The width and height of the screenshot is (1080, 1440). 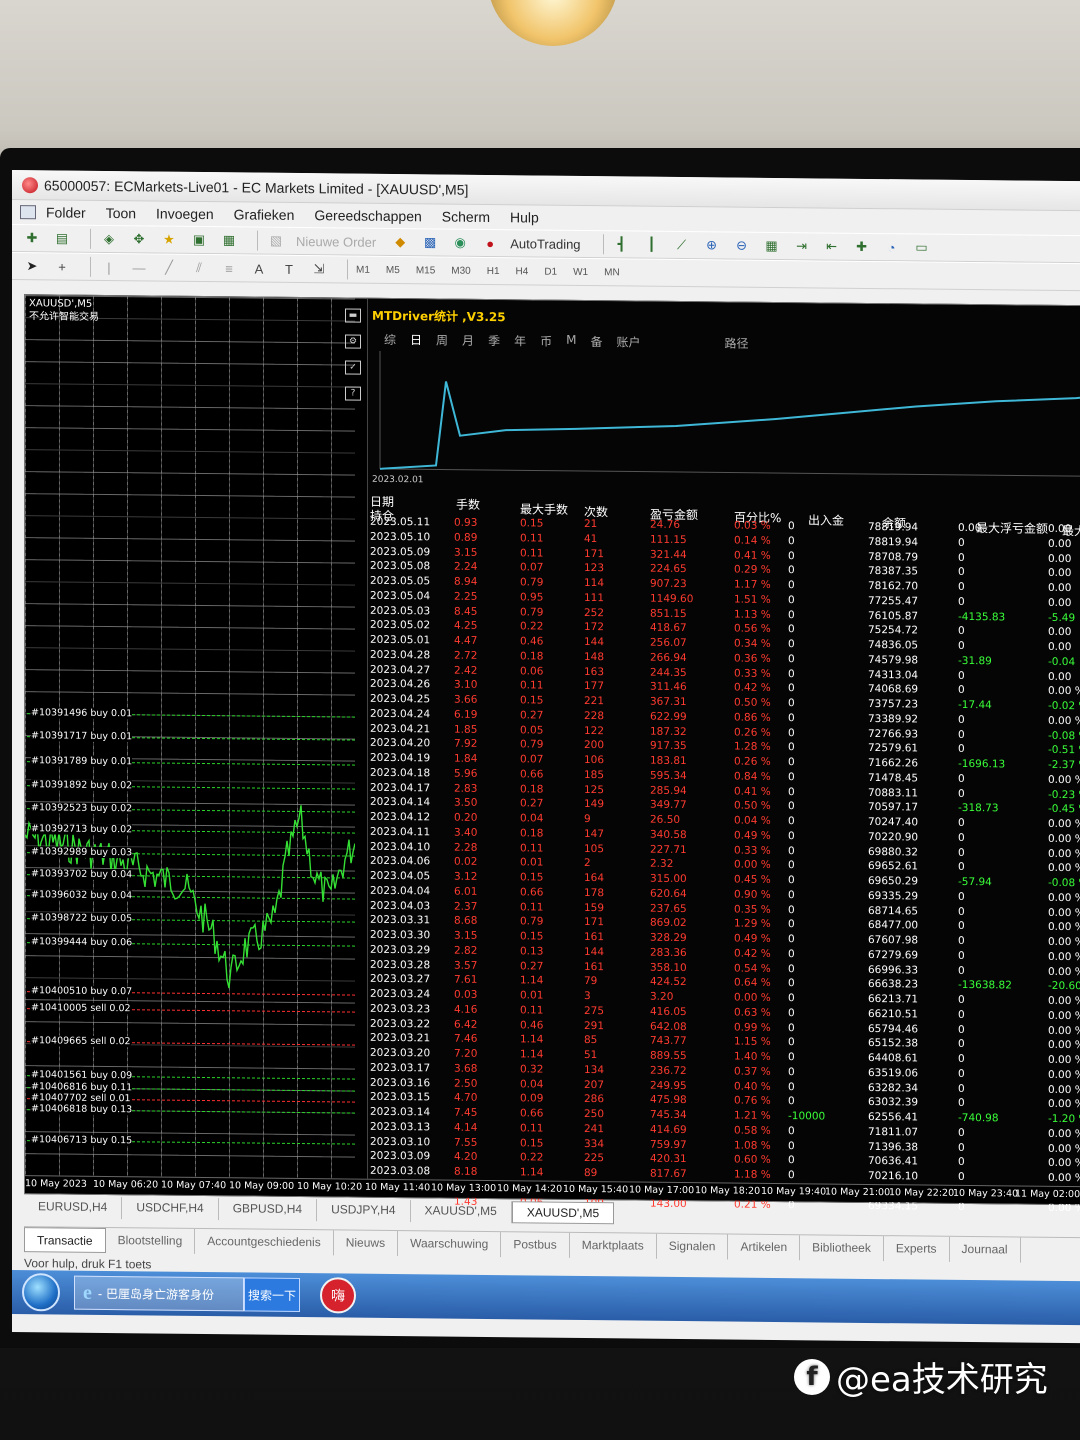 I want to click on tab-m: M, so click(x=571, y=341).